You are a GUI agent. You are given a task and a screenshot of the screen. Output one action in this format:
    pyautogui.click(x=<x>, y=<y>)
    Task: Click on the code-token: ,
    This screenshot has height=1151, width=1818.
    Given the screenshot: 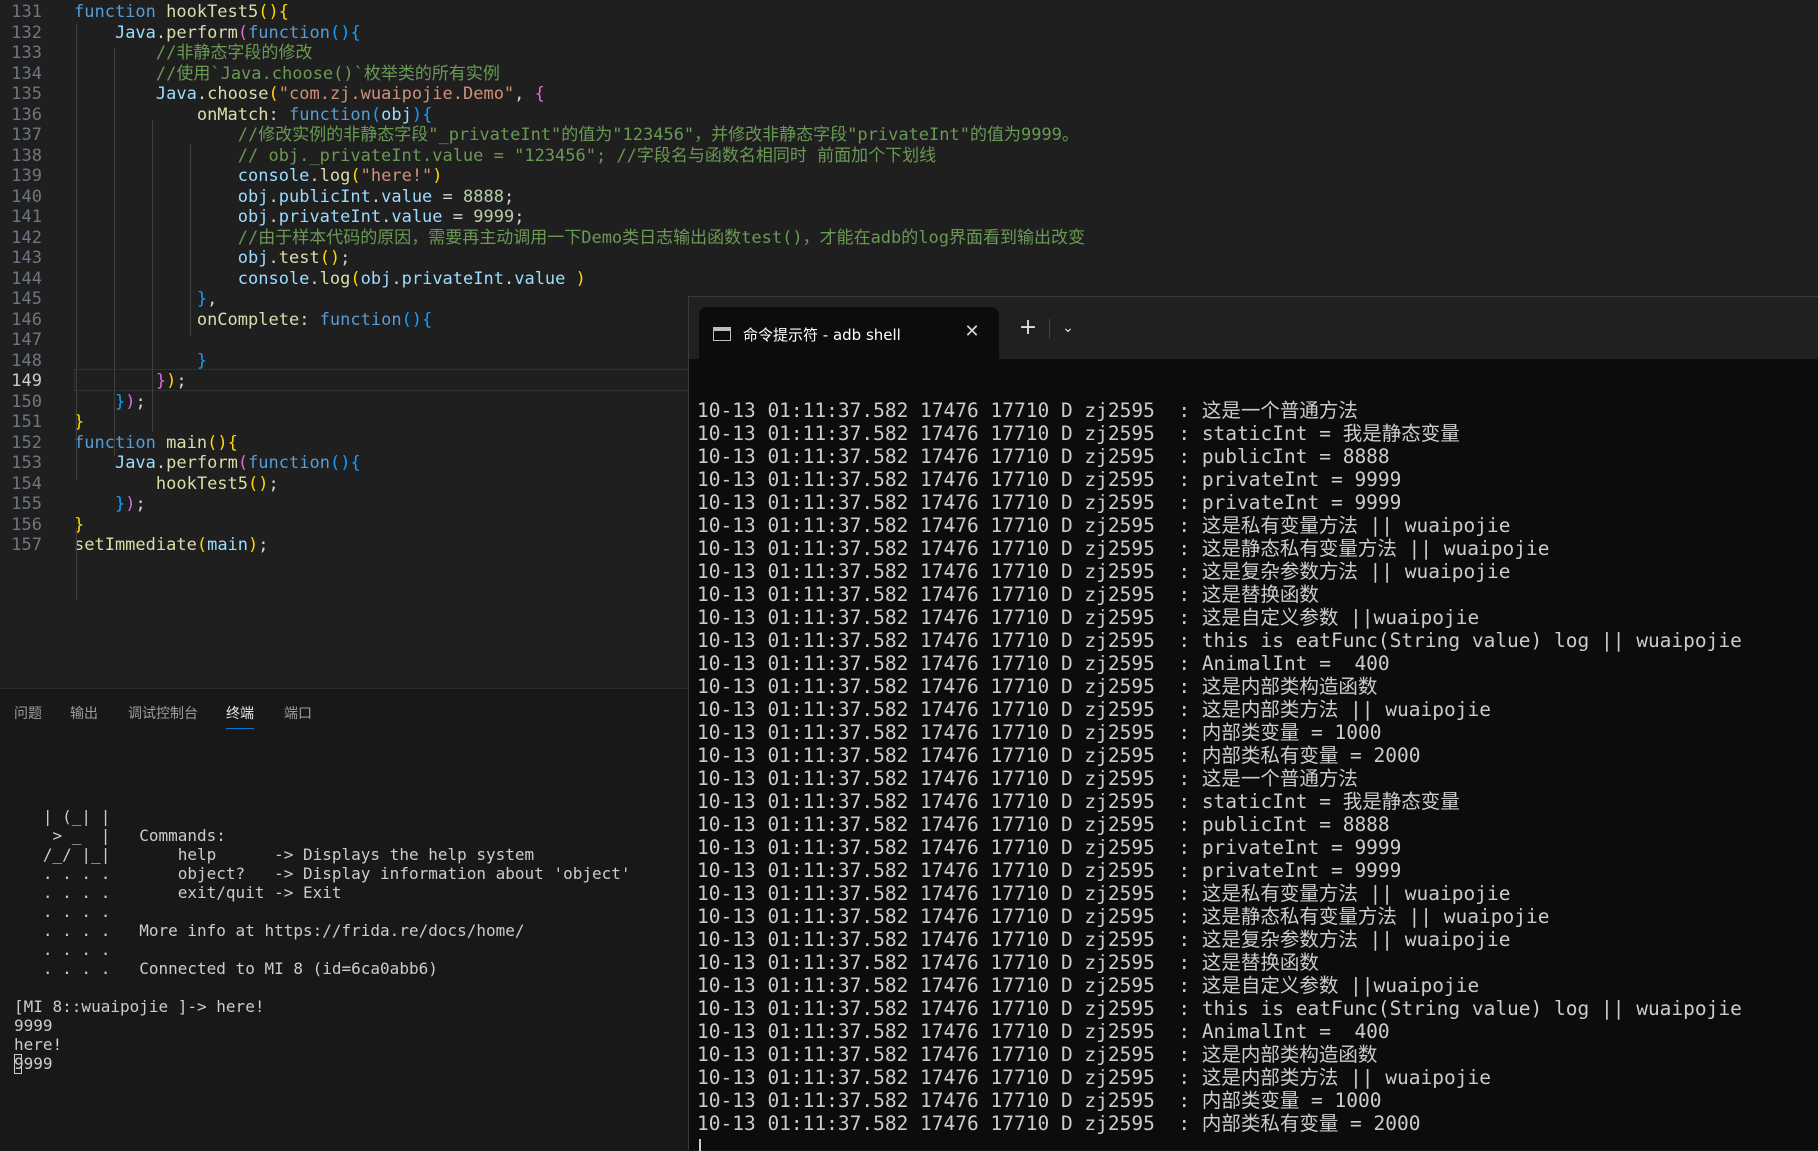 What is the action you would take?
    pyautogui.click(x=524, y=94)
    